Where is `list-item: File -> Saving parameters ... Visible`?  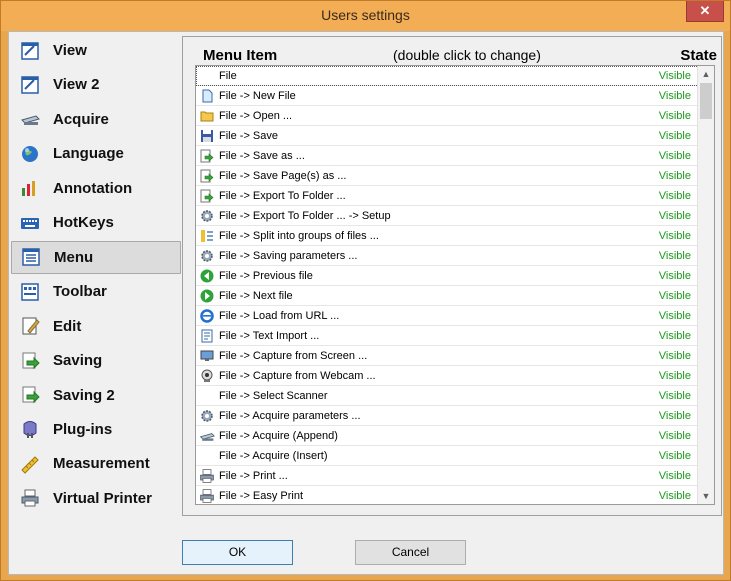
list-item: File -> Saving parameters ... Visible is located at coordinates (447, 256).